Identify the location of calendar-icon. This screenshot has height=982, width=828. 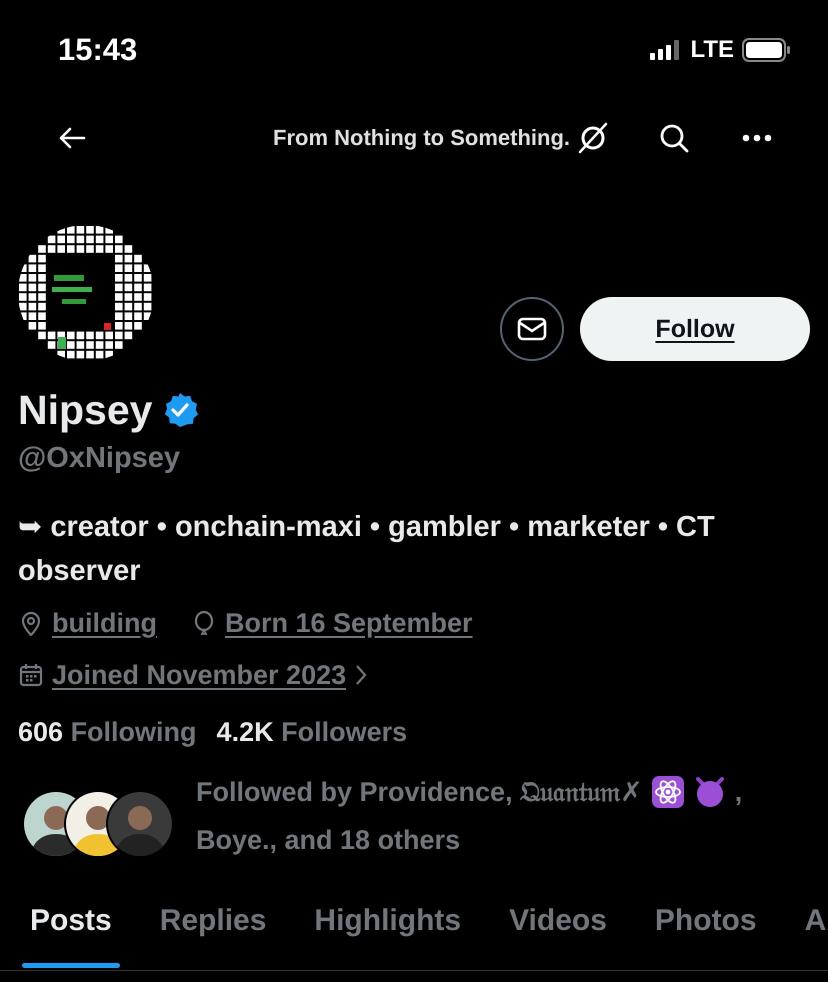
(31, 675).